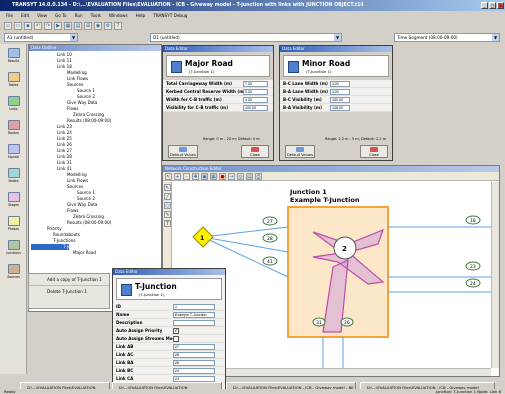  What do you see at coordinates (169, 355) in the screenshot?
I see `field-row: Link AC` at bounding box center [169, 355].